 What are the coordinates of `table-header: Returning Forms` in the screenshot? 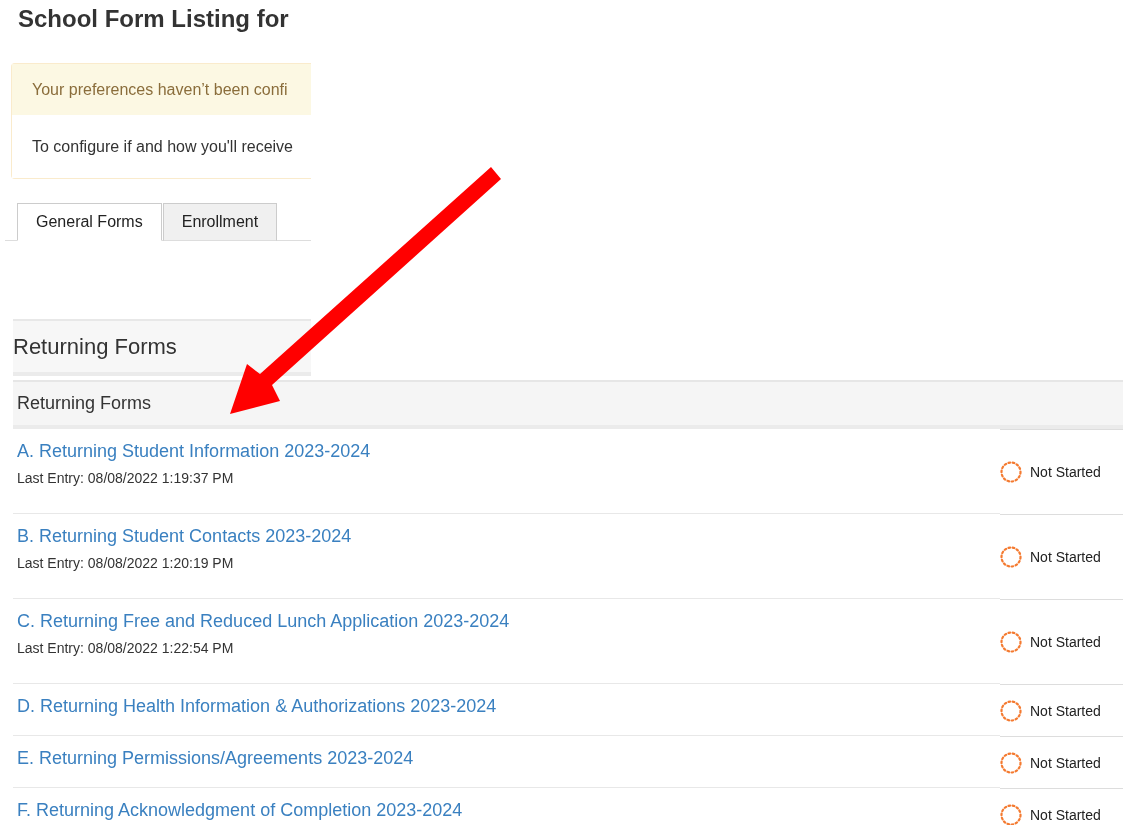 It's located at (568, 404).